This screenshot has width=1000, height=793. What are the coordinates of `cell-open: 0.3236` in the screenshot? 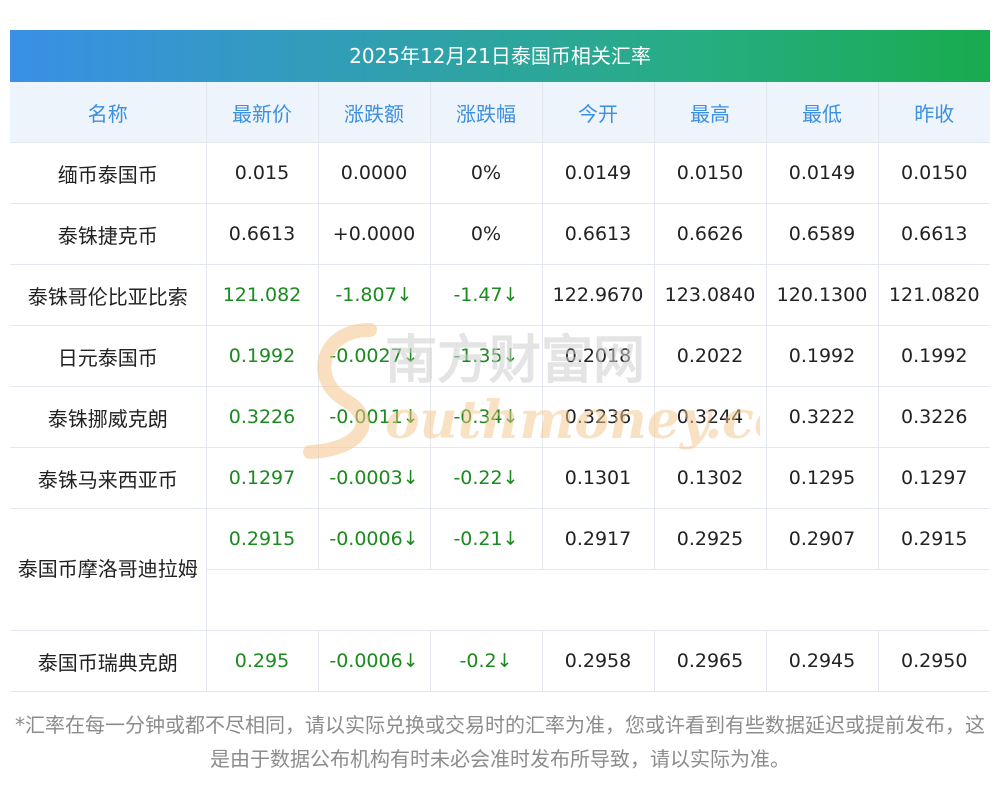 It's located at (598, 417).